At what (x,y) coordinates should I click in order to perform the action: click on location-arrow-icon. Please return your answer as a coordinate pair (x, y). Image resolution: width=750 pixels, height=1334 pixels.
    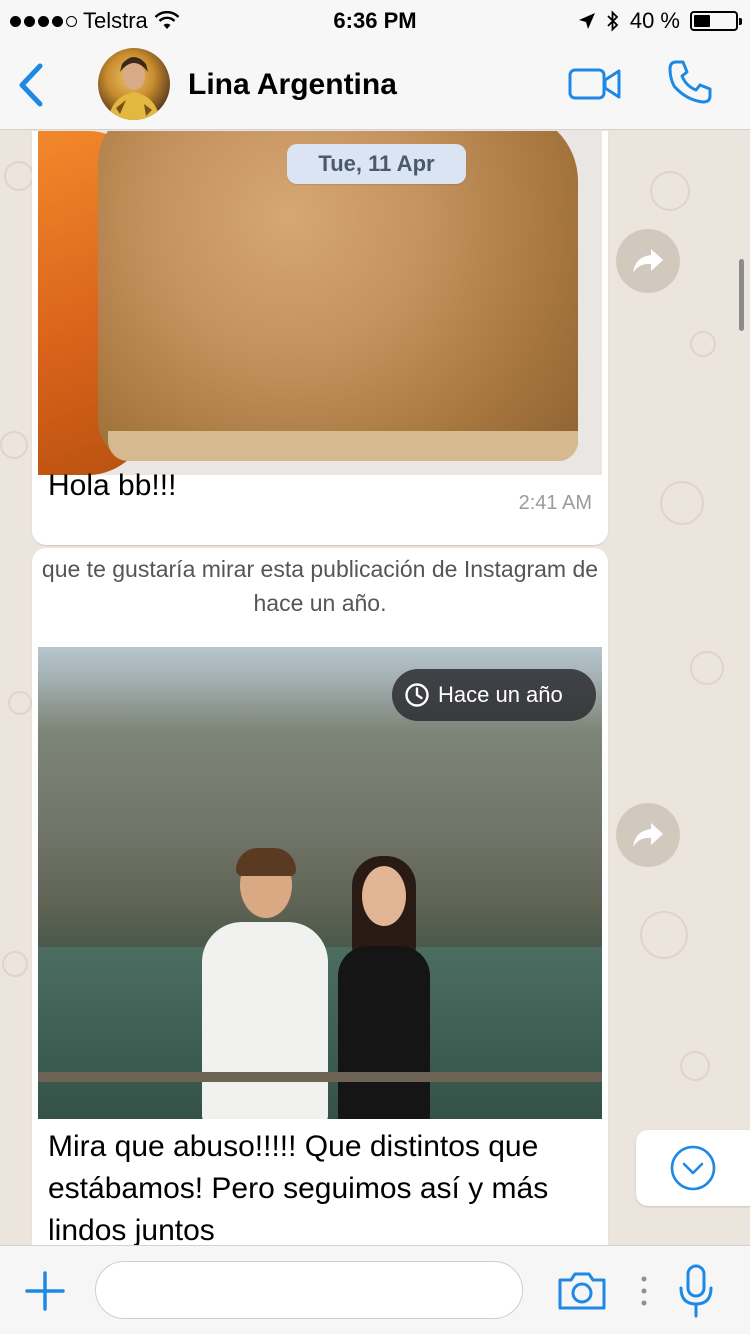
    Looking at the image, I should click on (586, 21).